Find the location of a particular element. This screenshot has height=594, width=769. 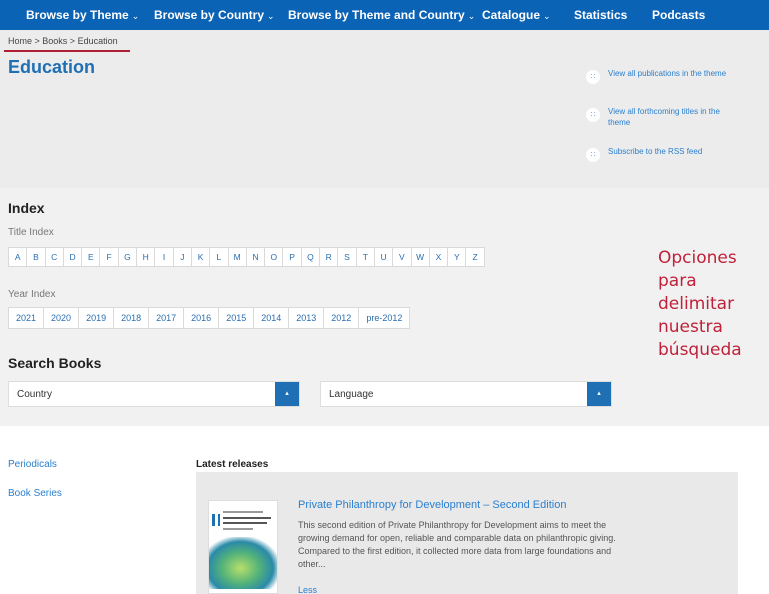

year-index-item: 2018 is located at coordinates (131, 318).